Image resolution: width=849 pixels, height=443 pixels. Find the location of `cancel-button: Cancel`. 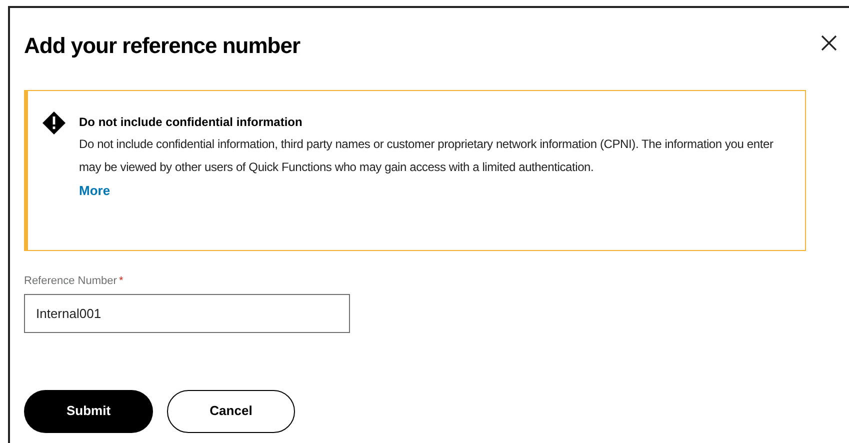

cancel-button: Cancel is located at coordinates (231, 411).